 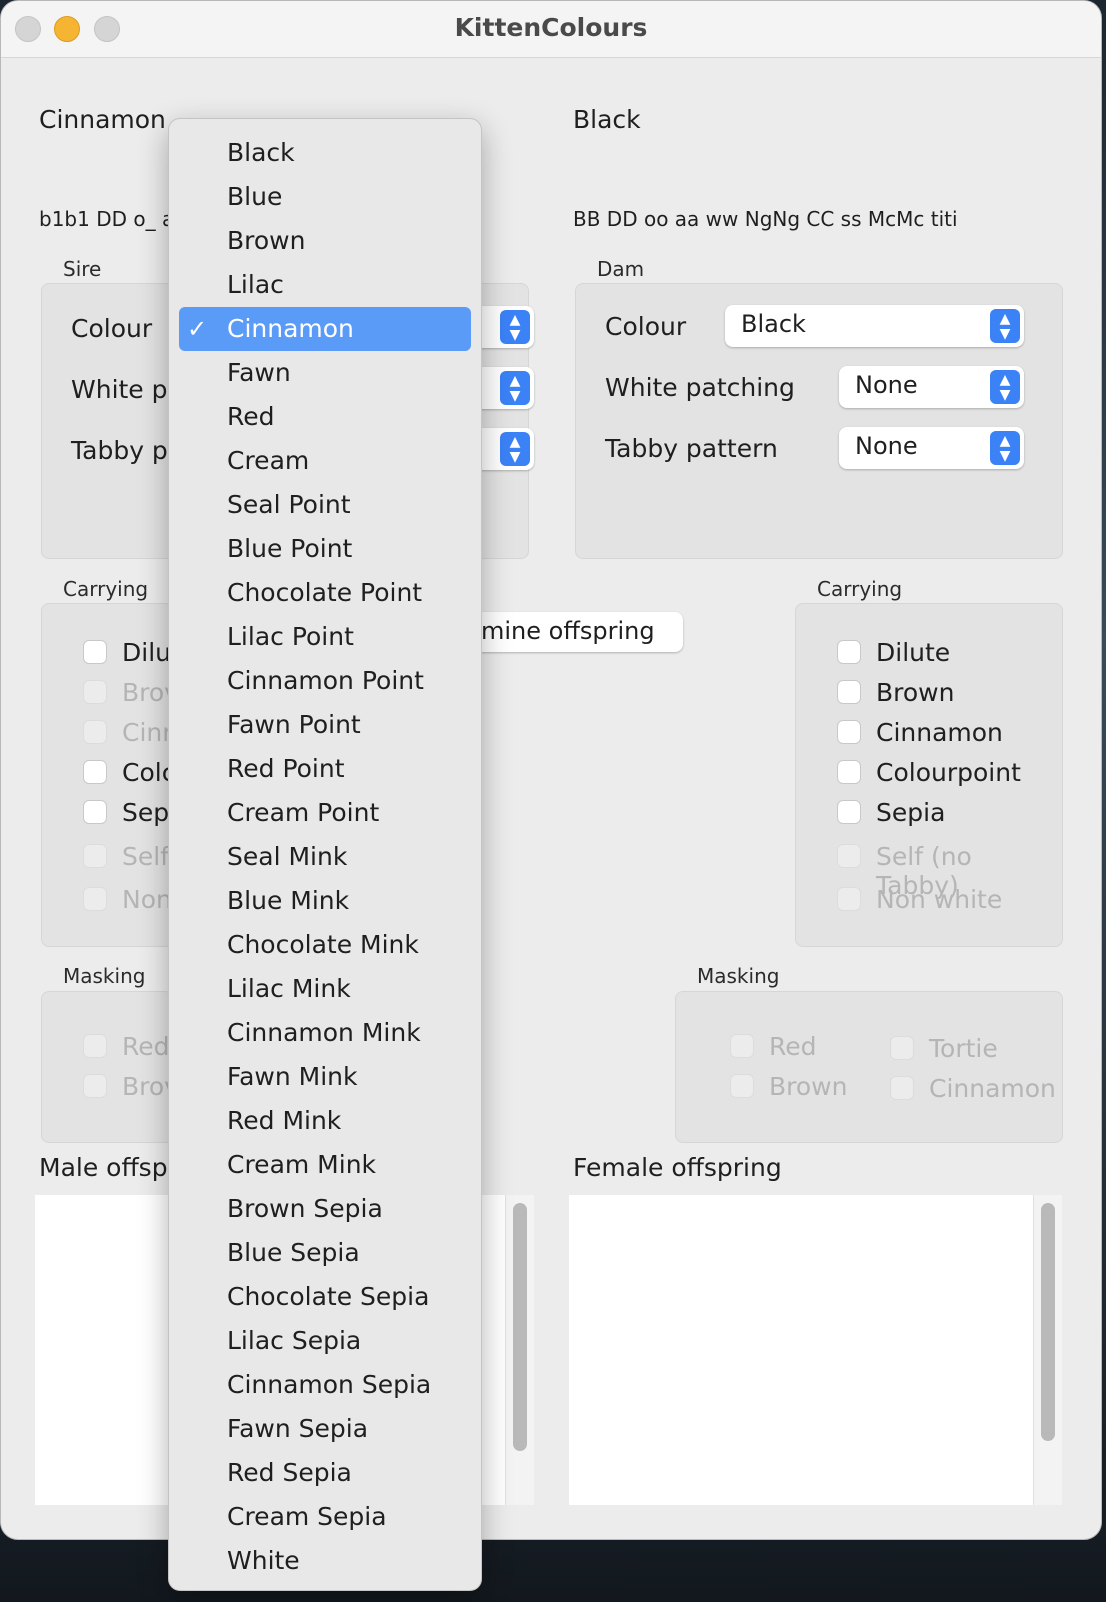 I want to click on dam-colourpoint-label: Colourpoint, so click(x=948, y=772).